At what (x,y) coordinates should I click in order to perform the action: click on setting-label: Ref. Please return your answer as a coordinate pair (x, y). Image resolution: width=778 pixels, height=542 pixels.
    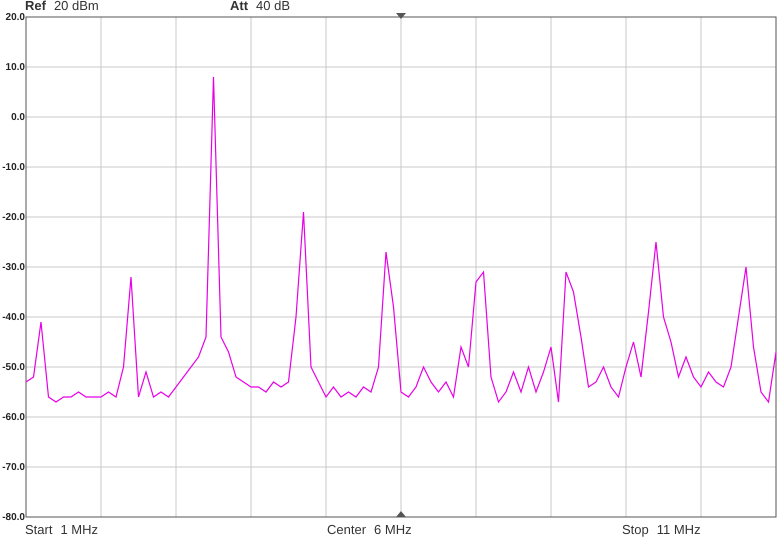
    Looking at the image, I should click on (35, 6).